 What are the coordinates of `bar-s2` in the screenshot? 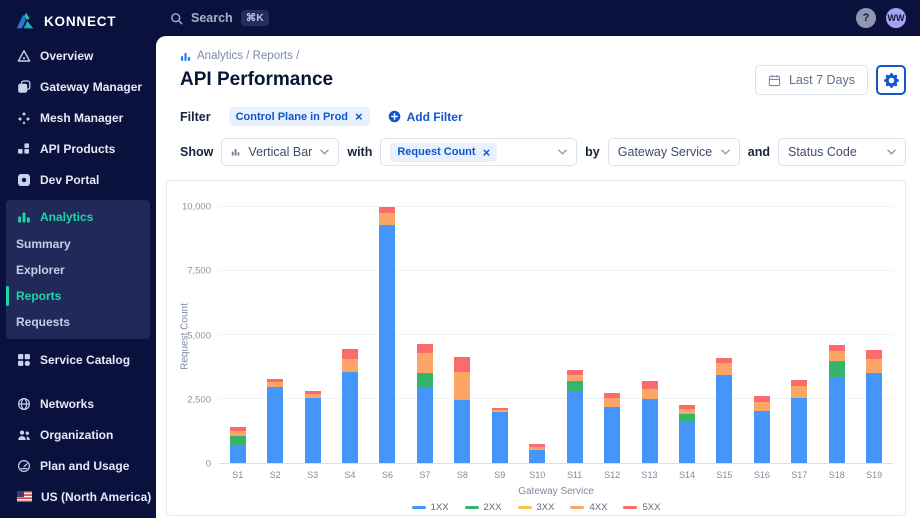 It's located at (275, 335).